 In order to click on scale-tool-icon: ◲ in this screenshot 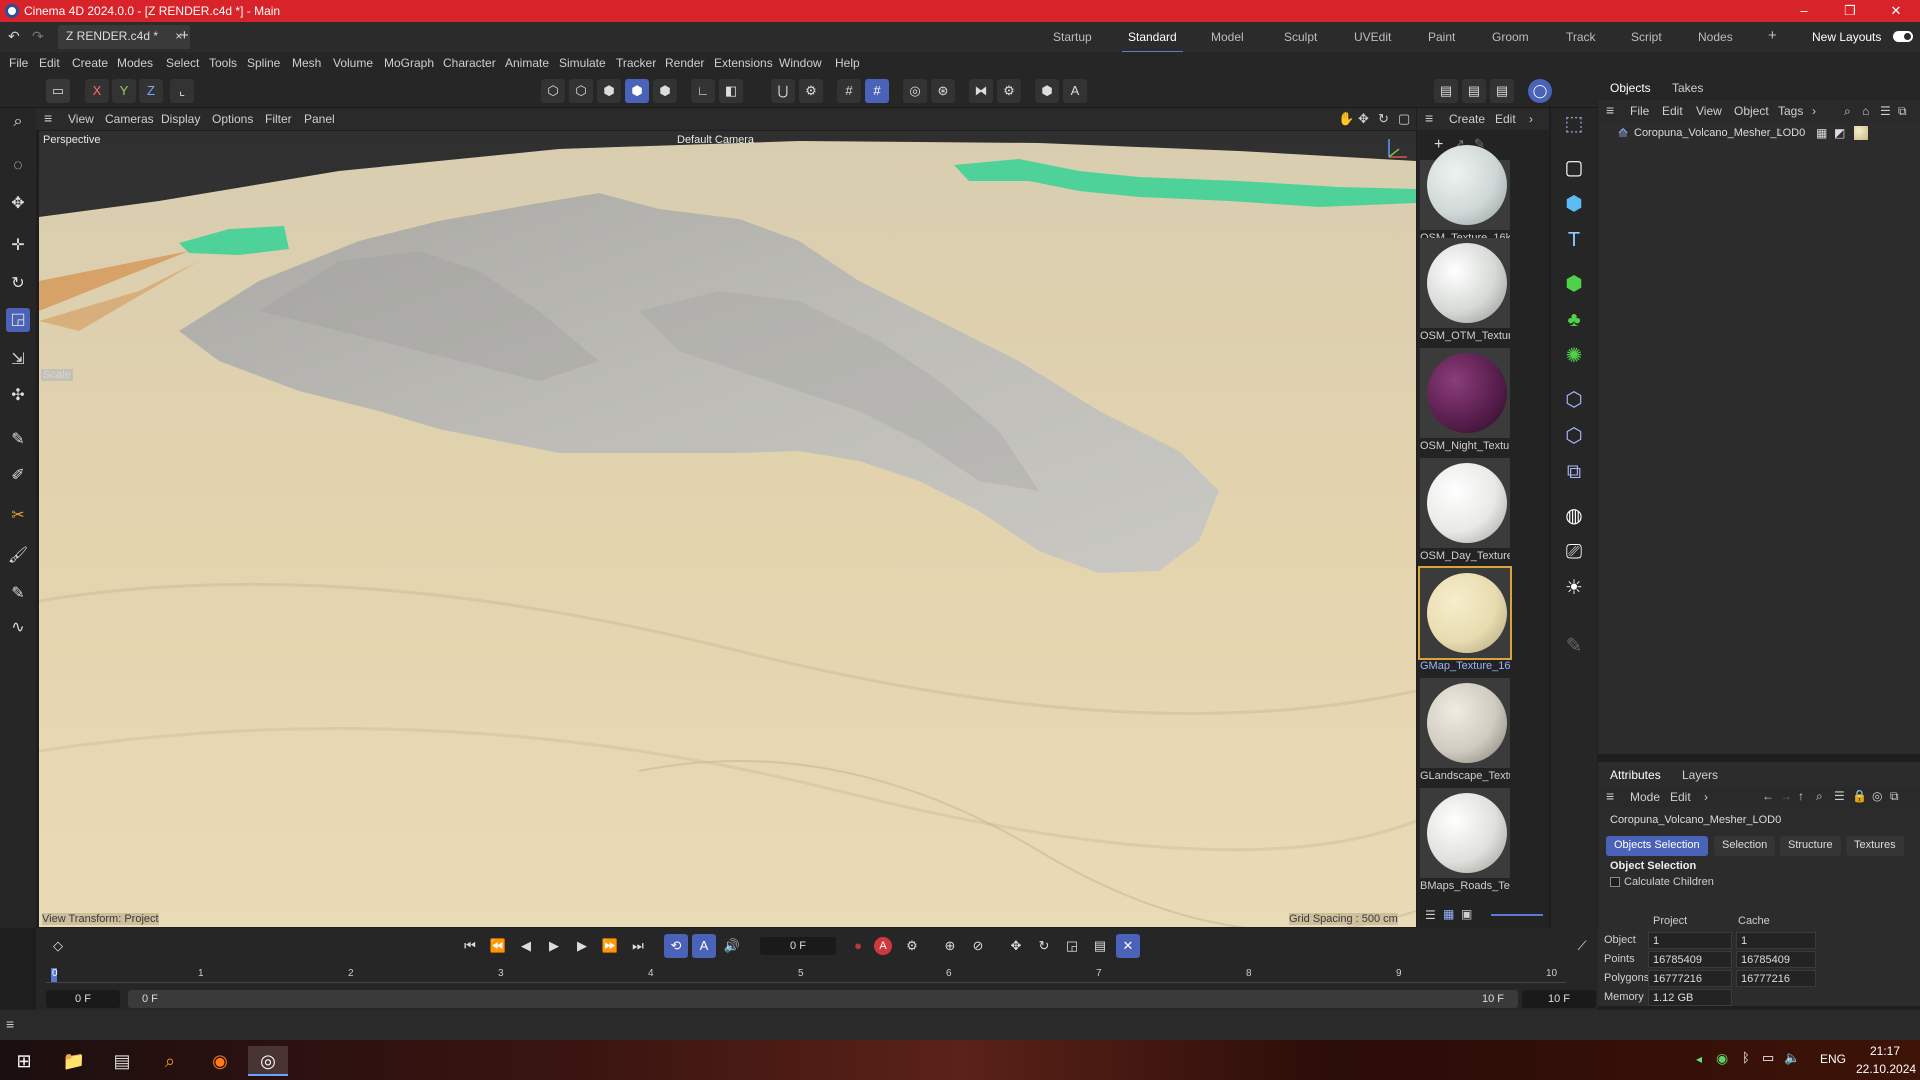, I will do `click(18, 320)`.